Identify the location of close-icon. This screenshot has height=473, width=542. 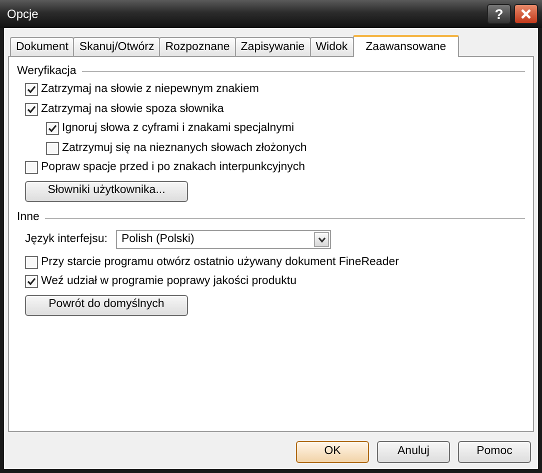
(526, 14).